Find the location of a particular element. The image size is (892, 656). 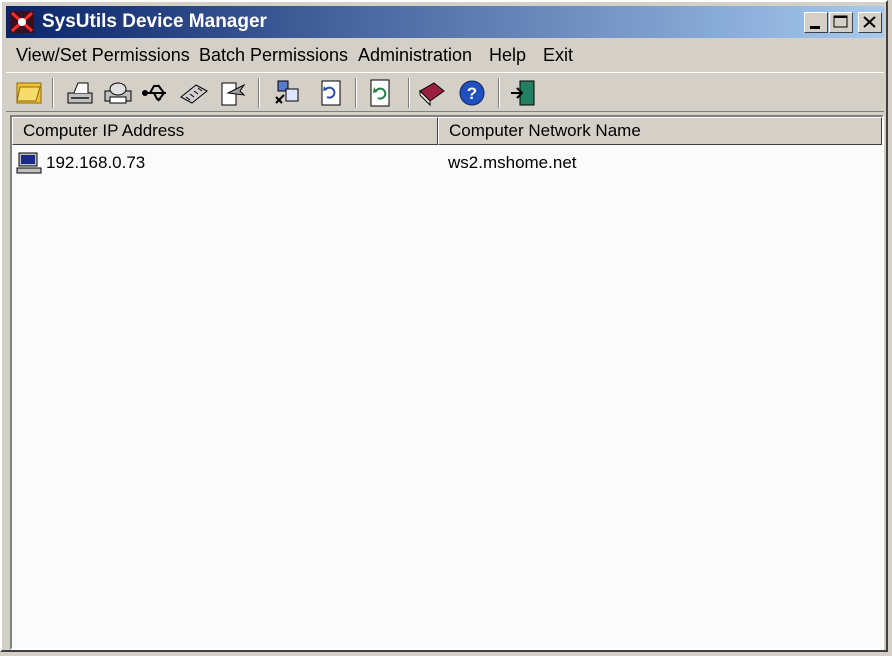

maximize-button is located at coordinates (841, 22).